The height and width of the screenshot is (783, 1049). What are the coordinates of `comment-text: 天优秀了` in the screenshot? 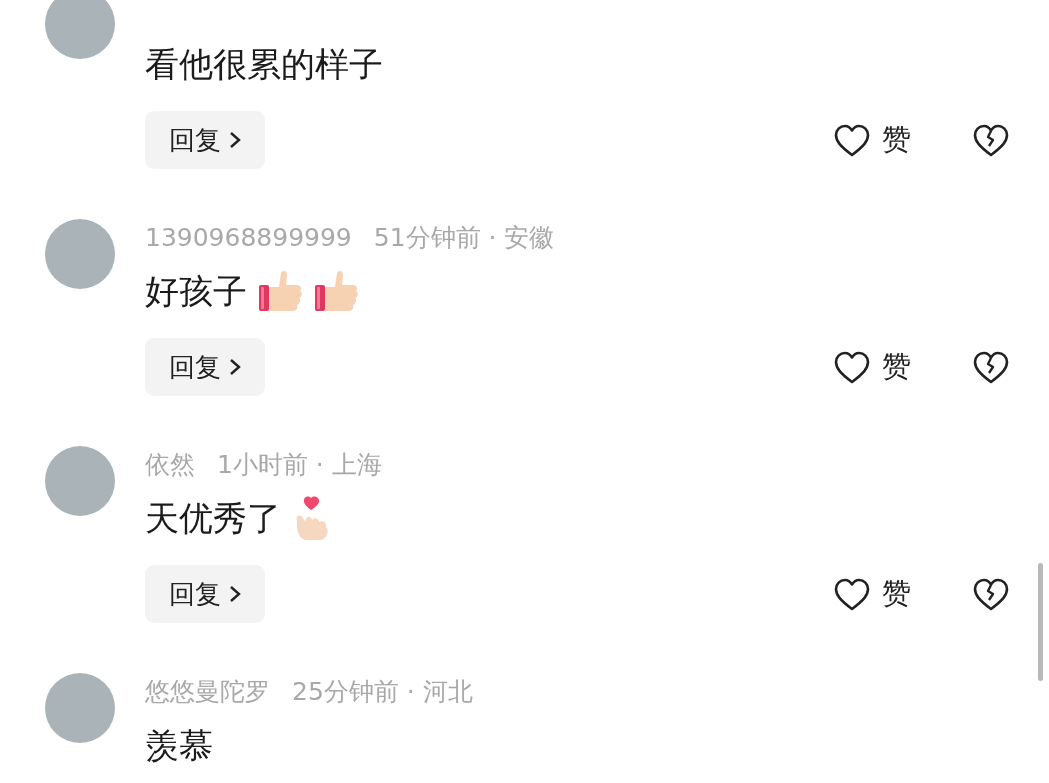 It's located at (213, 518).